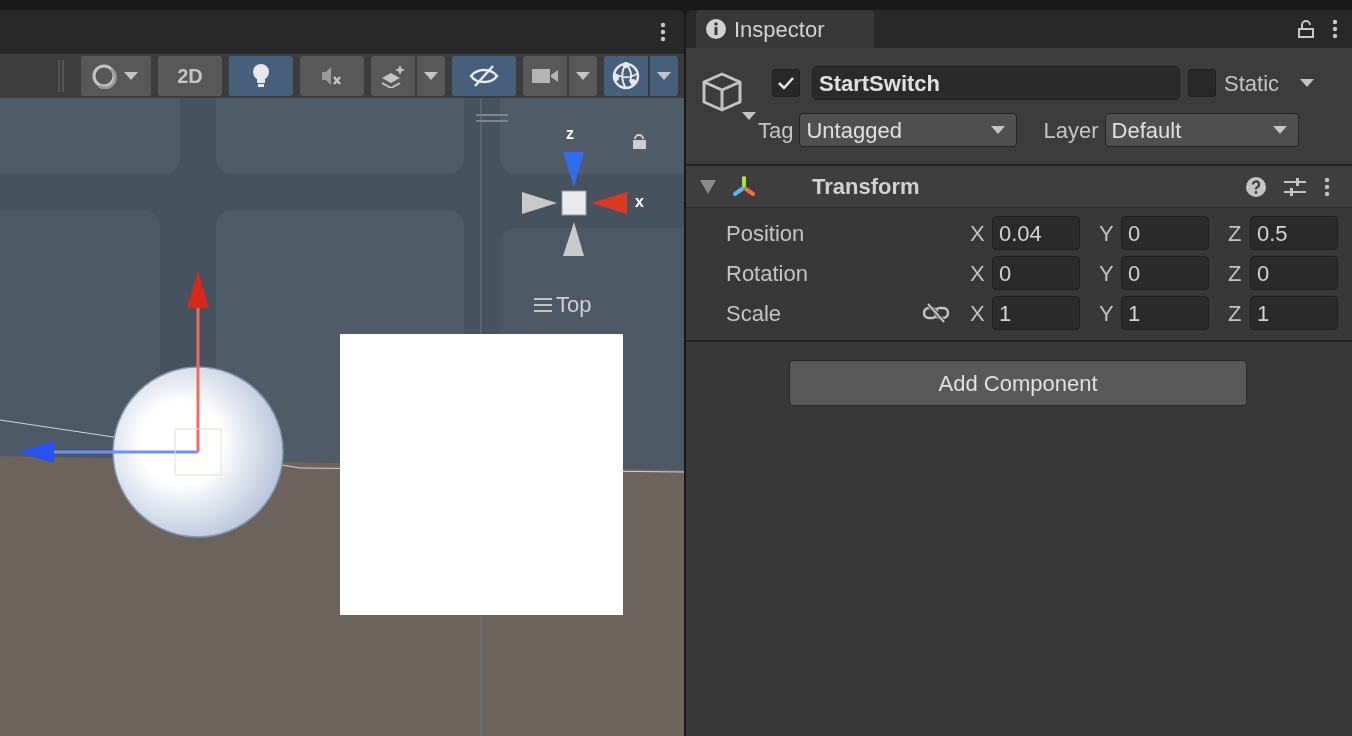 The height and width of the screenshot is (736, 1352). I want to click on axis-label: z, so click(570, 134).